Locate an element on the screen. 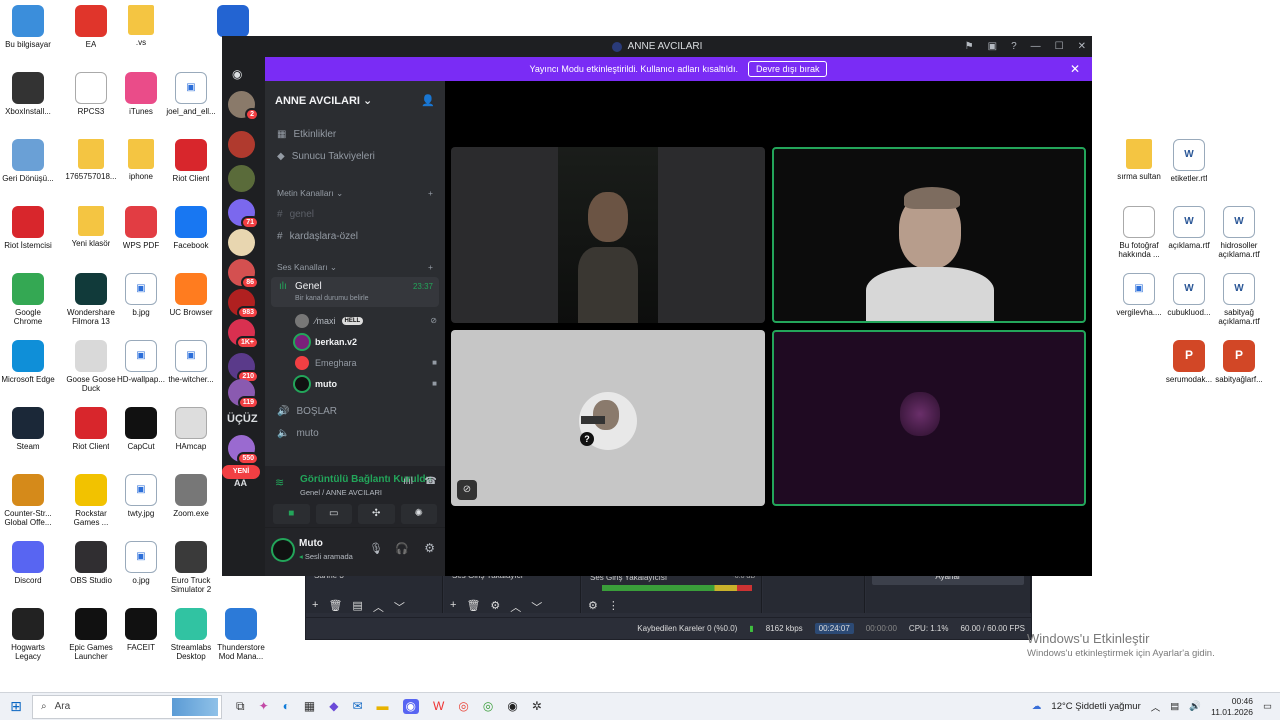  volume-icon: 🔊 is located at coordinates (1195, 706).